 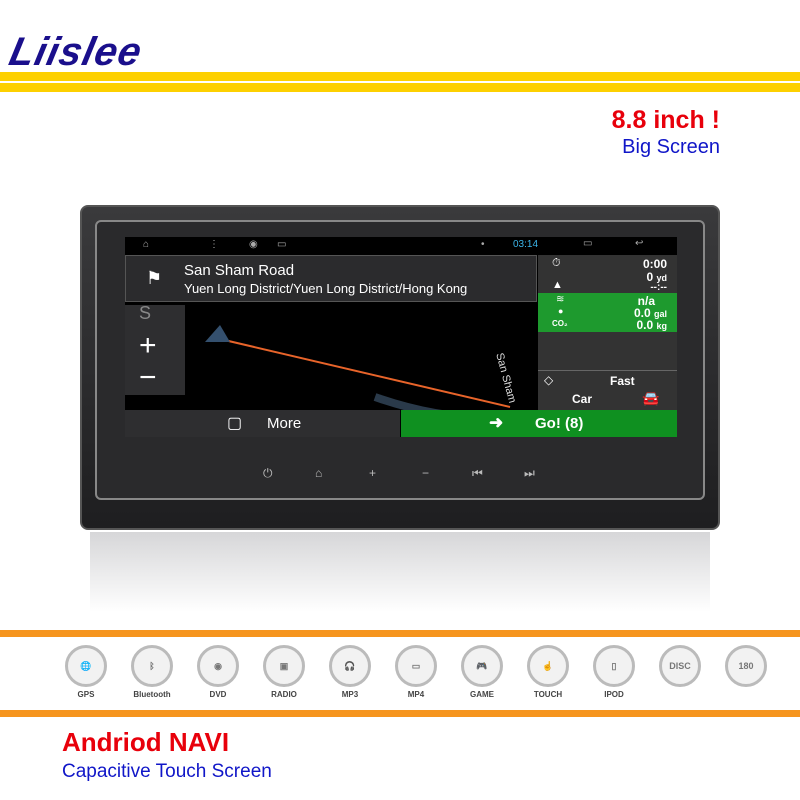 I want to click on car-icon: 🚘, so click(x=651, y=398).